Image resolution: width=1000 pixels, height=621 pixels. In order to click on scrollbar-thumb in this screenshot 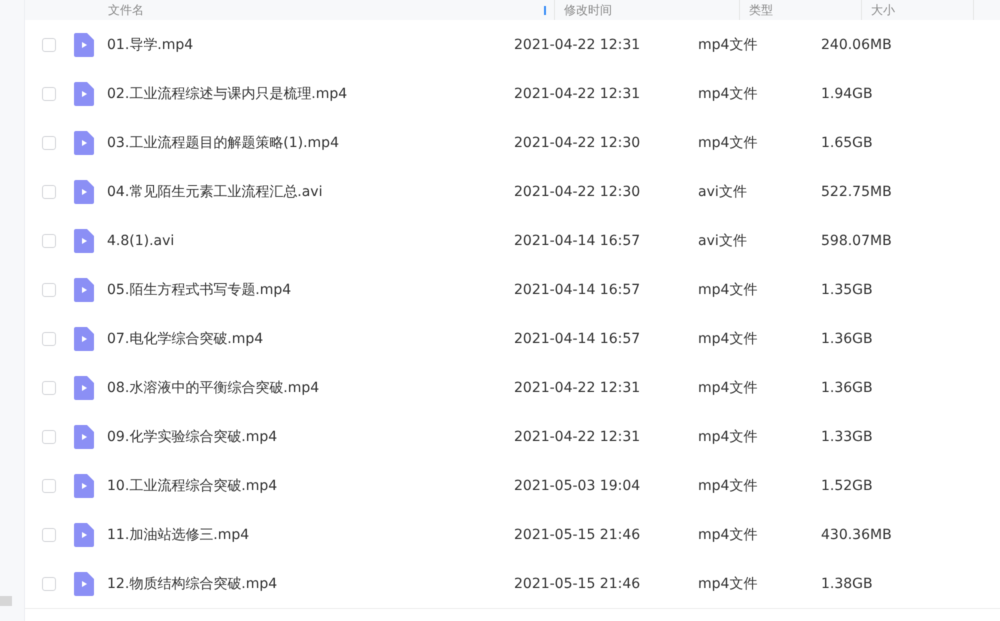, I will do `click(6, 601)`.